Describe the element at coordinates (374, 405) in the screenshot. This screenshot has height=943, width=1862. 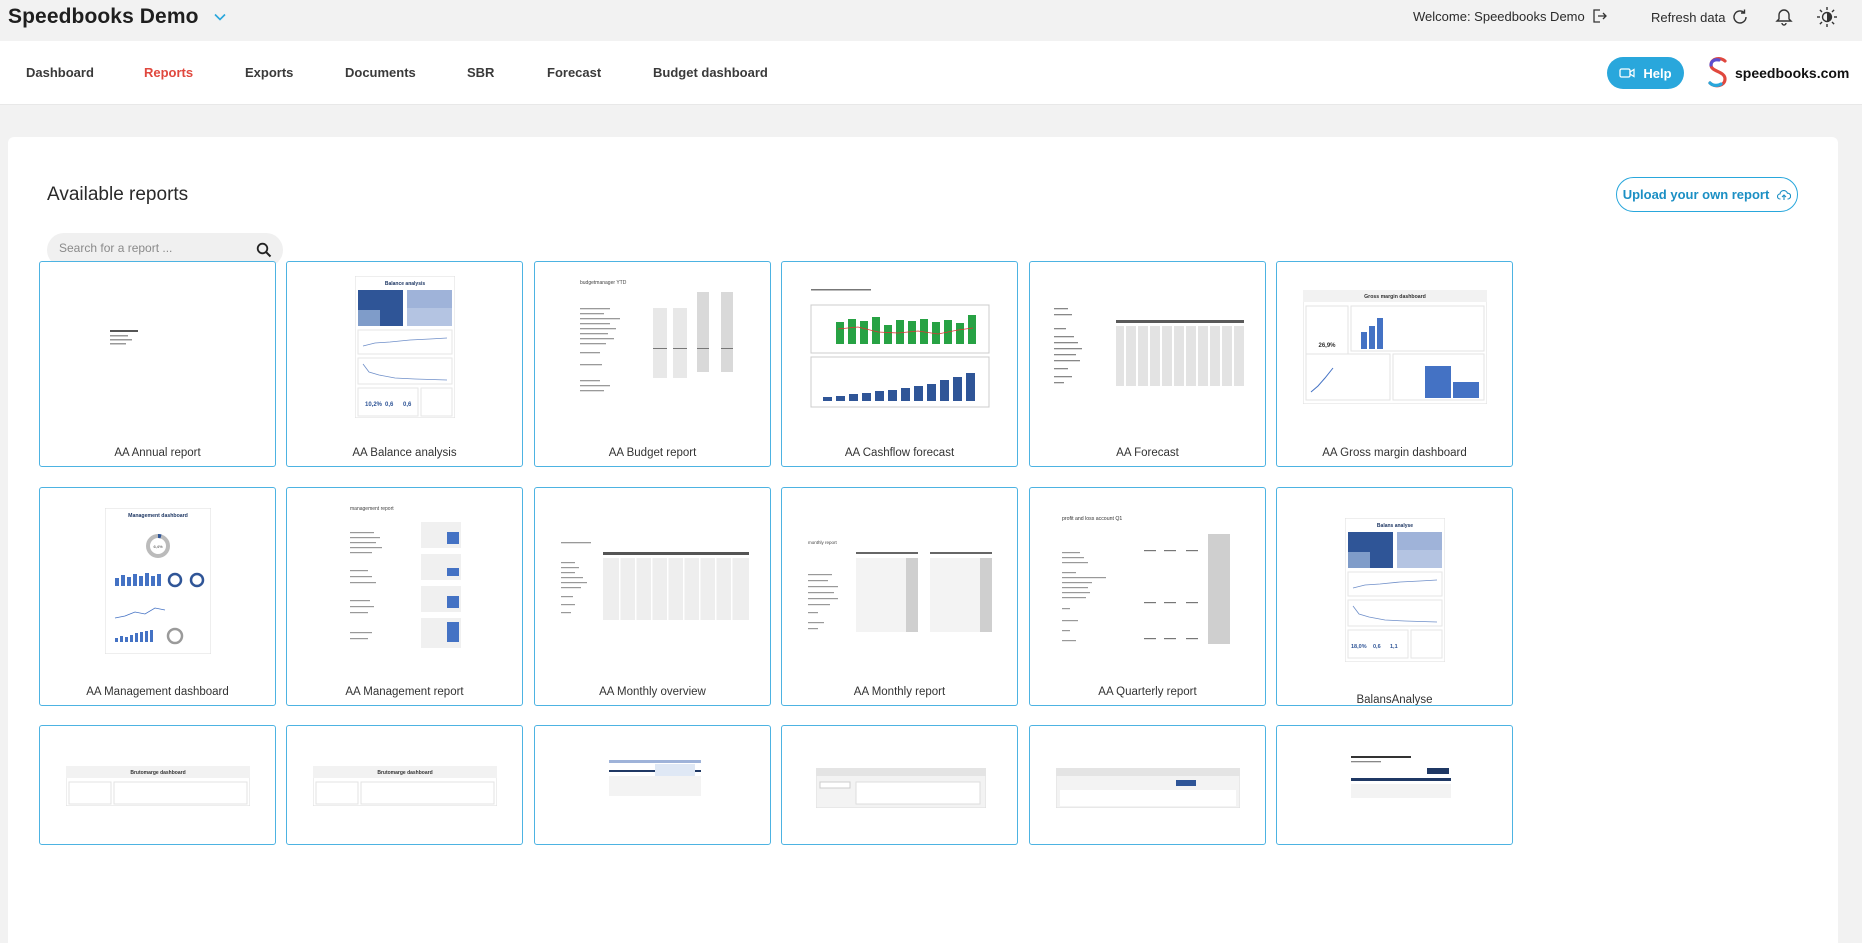
I see `thumb-kpi-a: 10,2%` at that location.